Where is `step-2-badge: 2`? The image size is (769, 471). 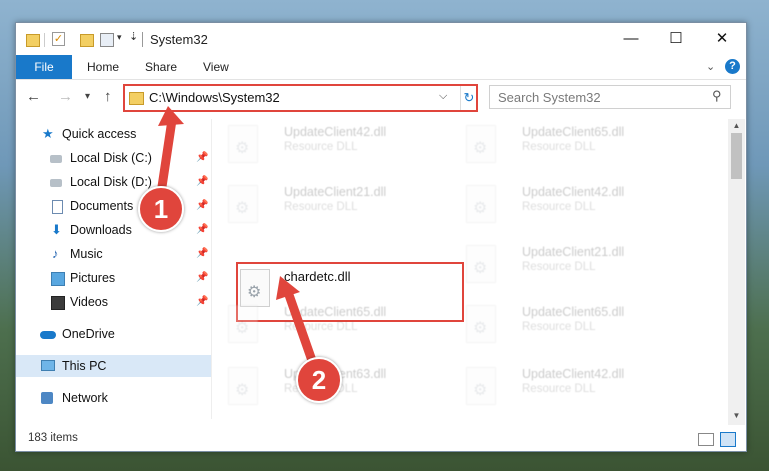
step-2-badge: 2 is located at coordinates (319, 380).